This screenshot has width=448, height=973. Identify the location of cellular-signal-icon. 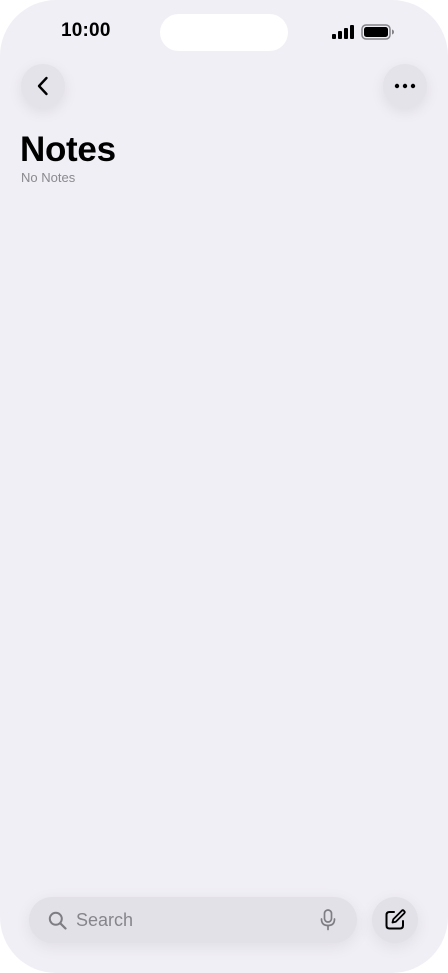
(343, 32).